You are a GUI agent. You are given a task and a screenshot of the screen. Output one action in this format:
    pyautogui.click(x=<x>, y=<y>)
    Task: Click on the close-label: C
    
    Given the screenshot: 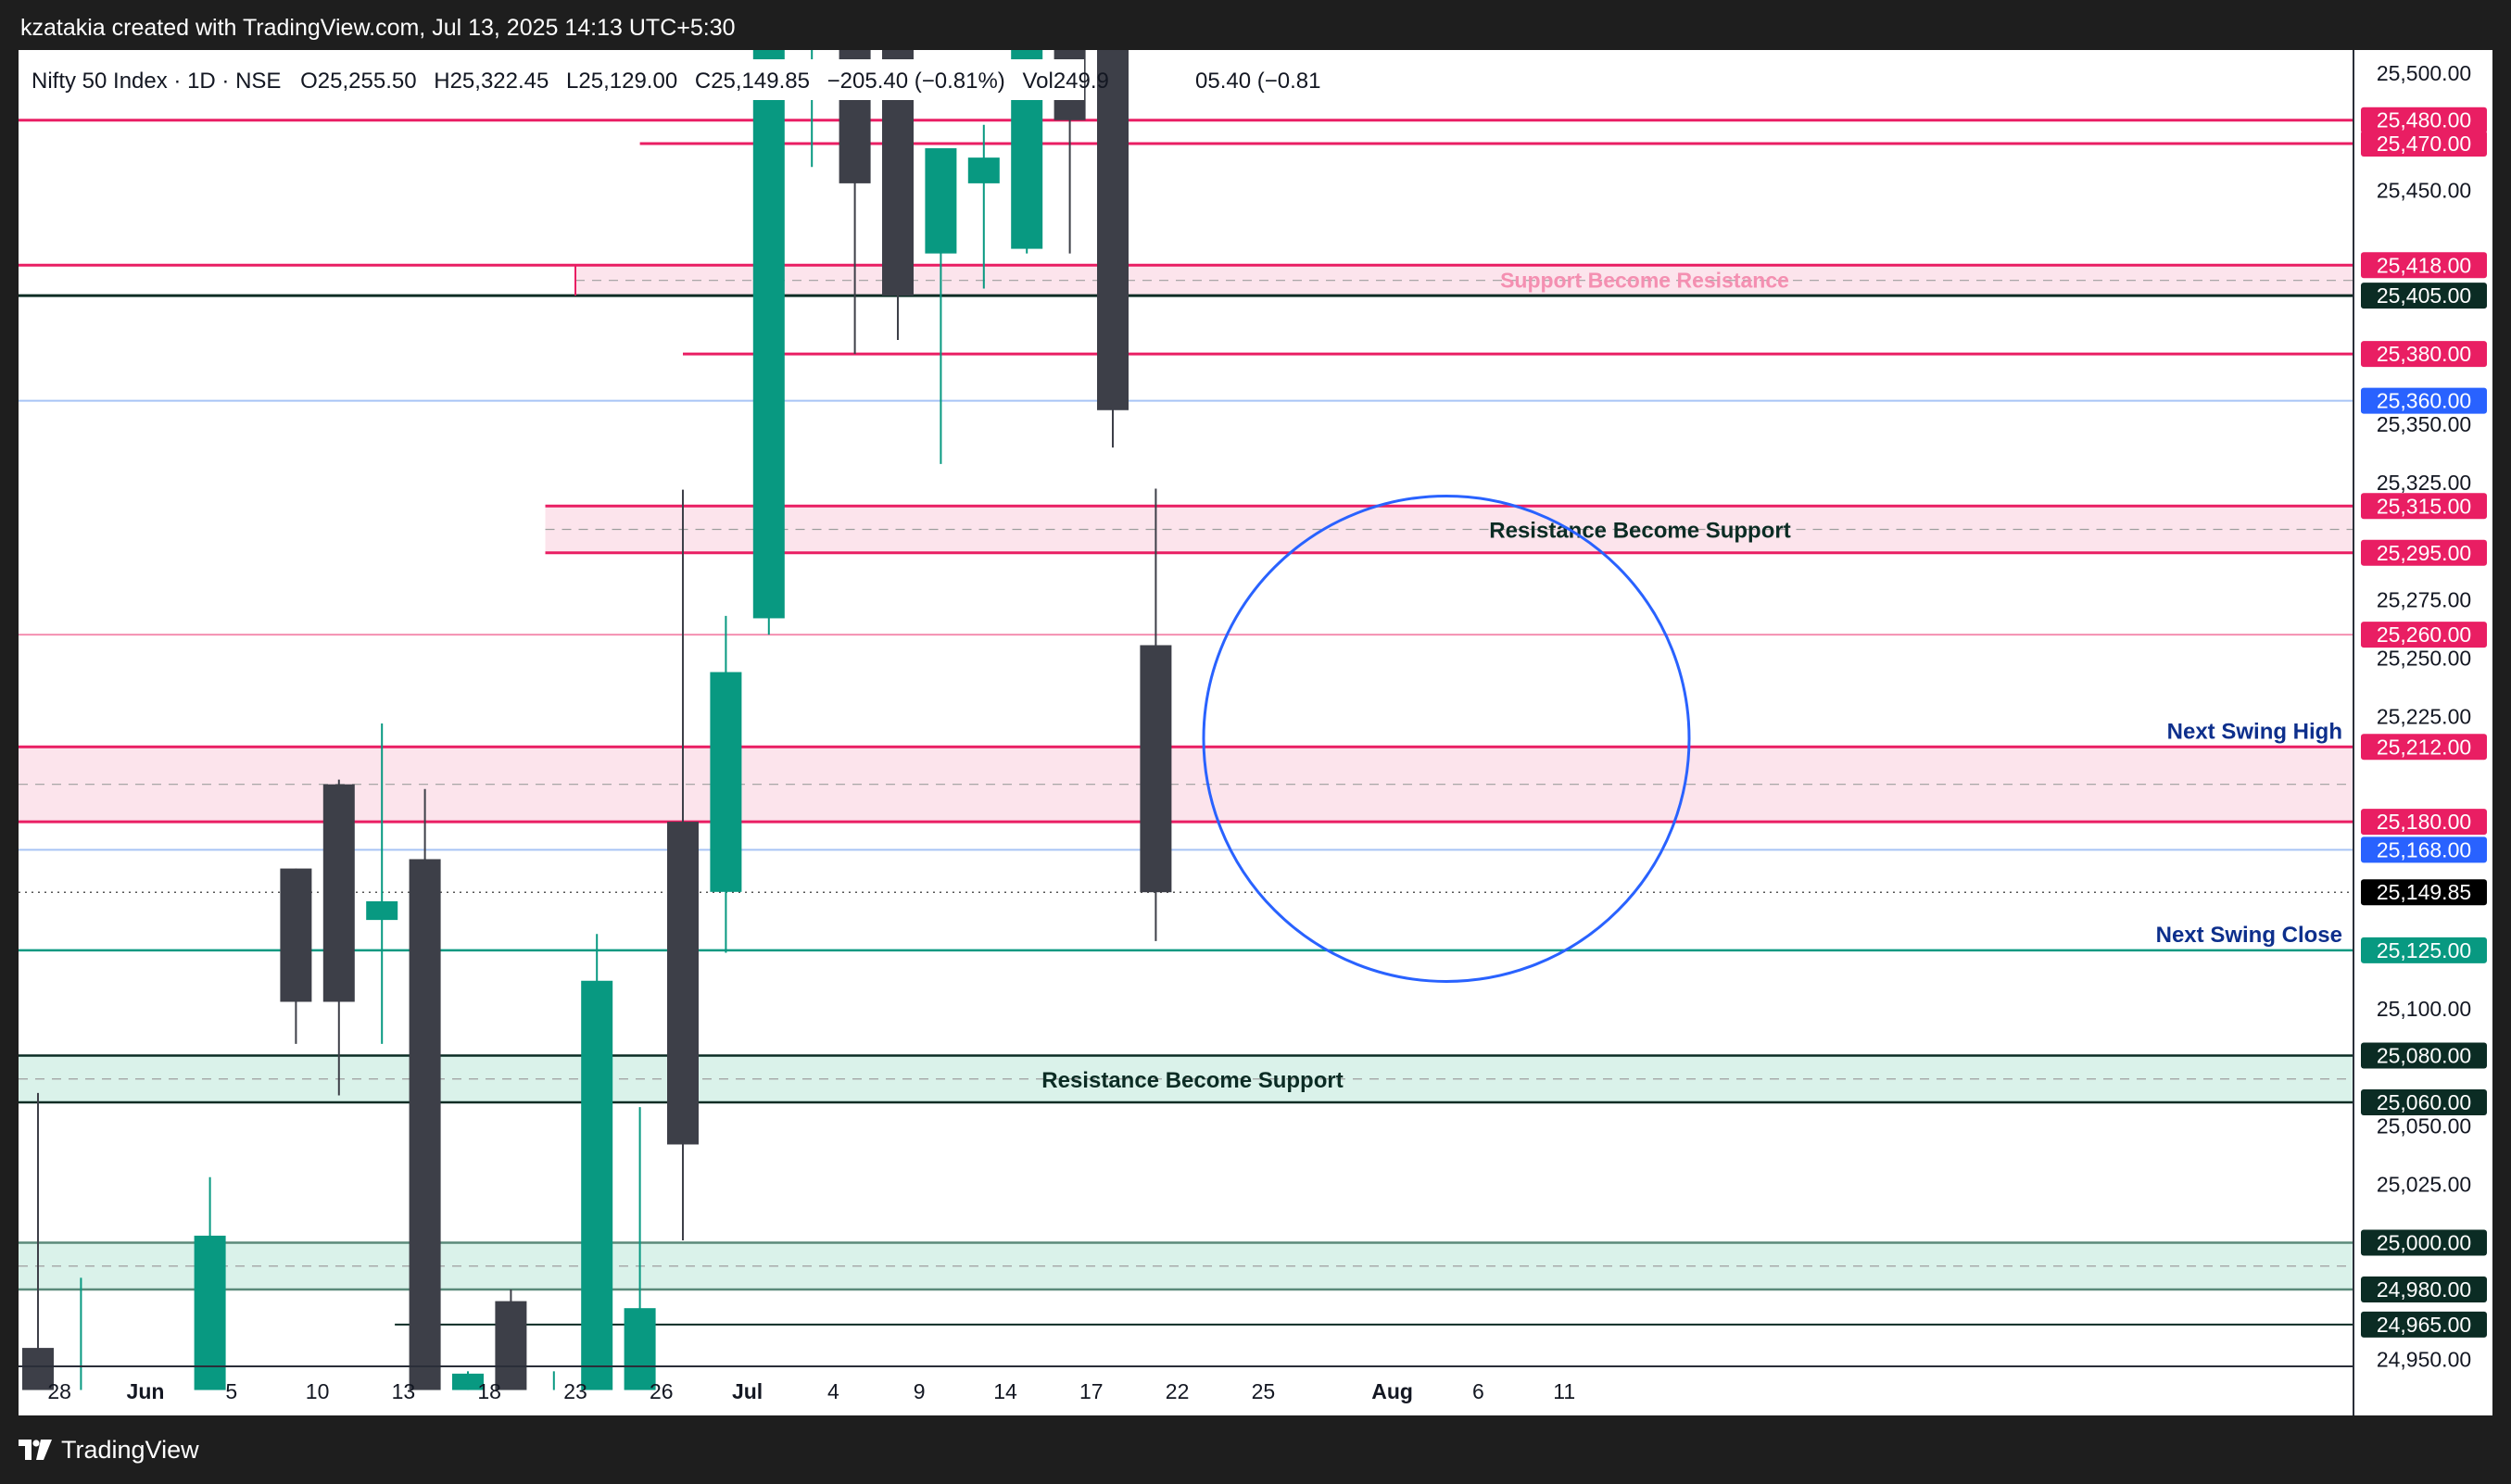 What is the action you would take?
    pyautogui.click(x=703, y=82)
    